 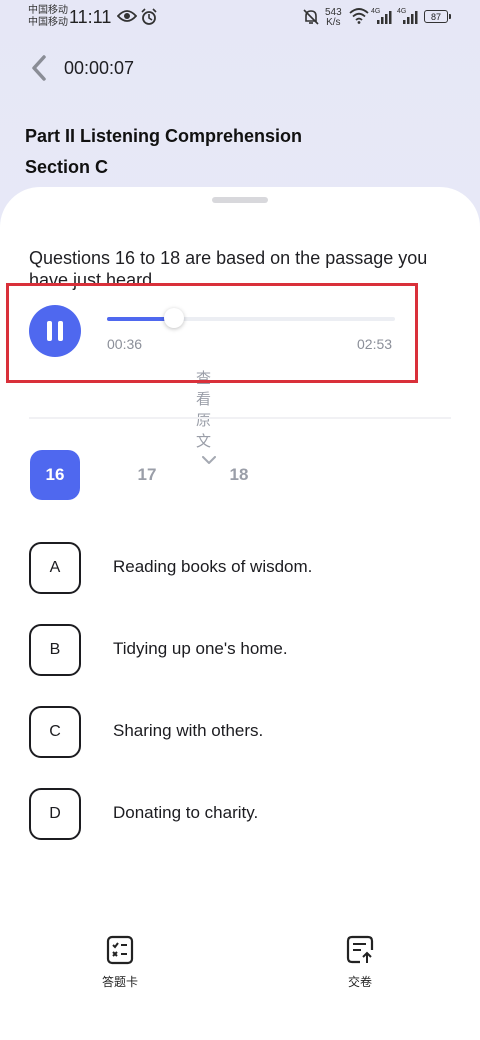 I want to click on question-tab-17: 17, so click(x=147, y=475).